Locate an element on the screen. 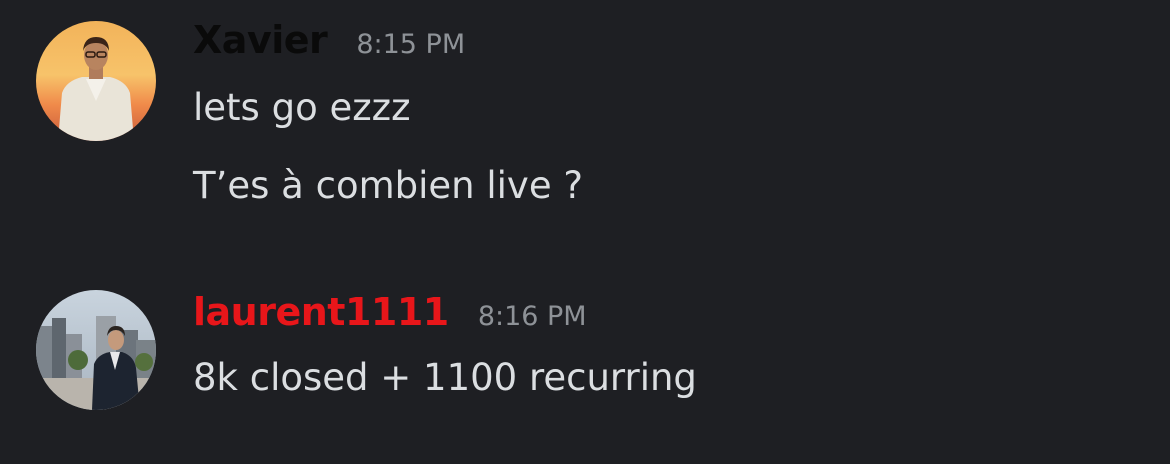 The width and height of the screenshot is (1170, 464). message-header: Xavier 8:15 PM is located at coordinates (329, 40).